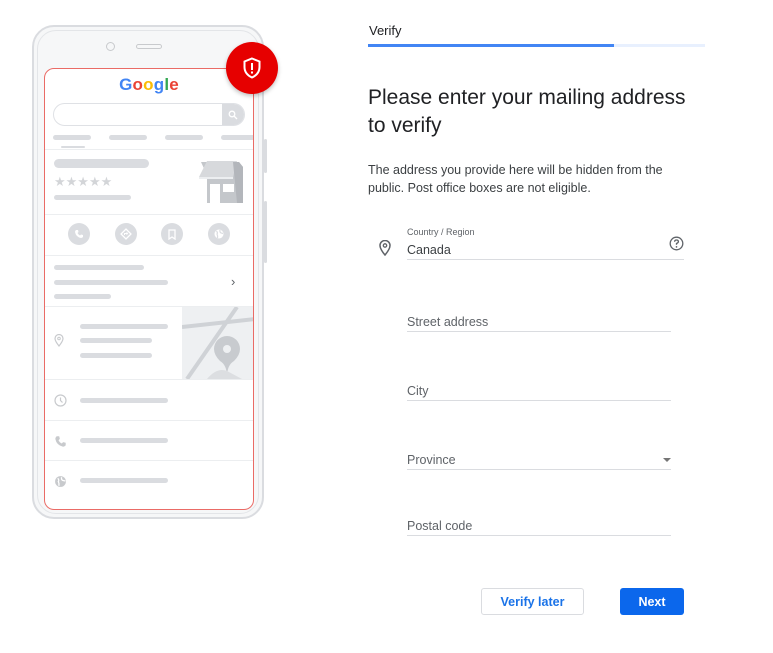 The image size is (773, 653). I want to click on help-circle-icon, so click(676, 246).